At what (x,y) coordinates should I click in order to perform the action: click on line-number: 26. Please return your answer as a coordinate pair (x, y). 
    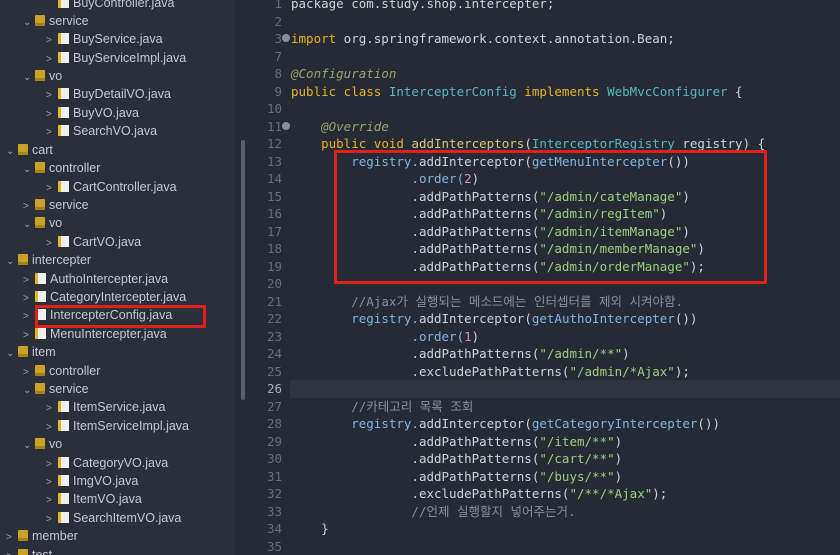
    Looking at the image, I should click on (274, 388).